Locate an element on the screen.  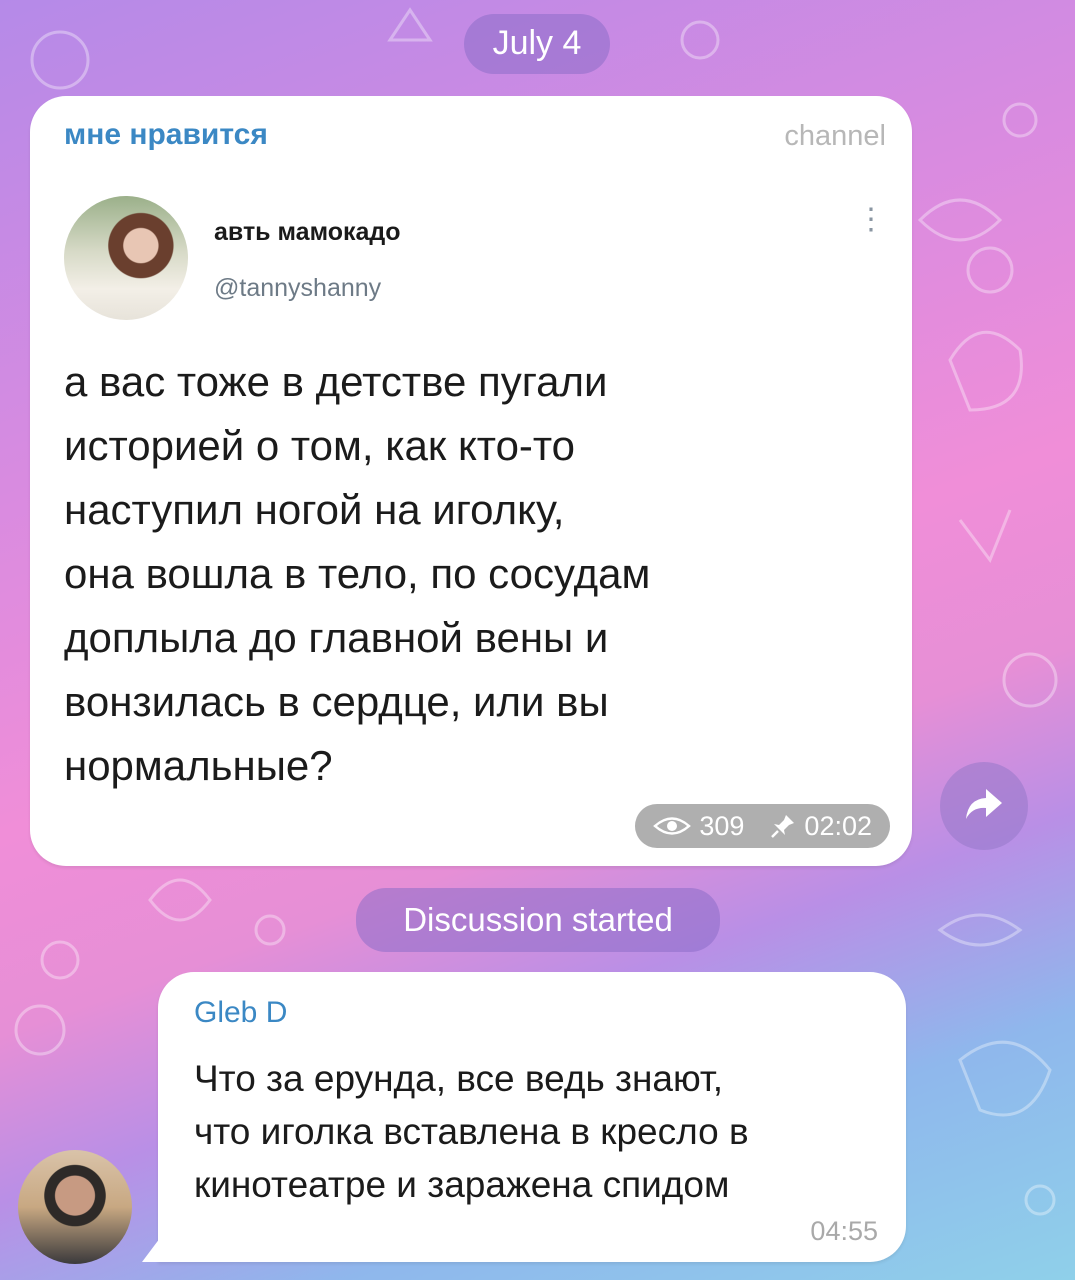
reply-author-avatar is located at coordinates (75, 1207).